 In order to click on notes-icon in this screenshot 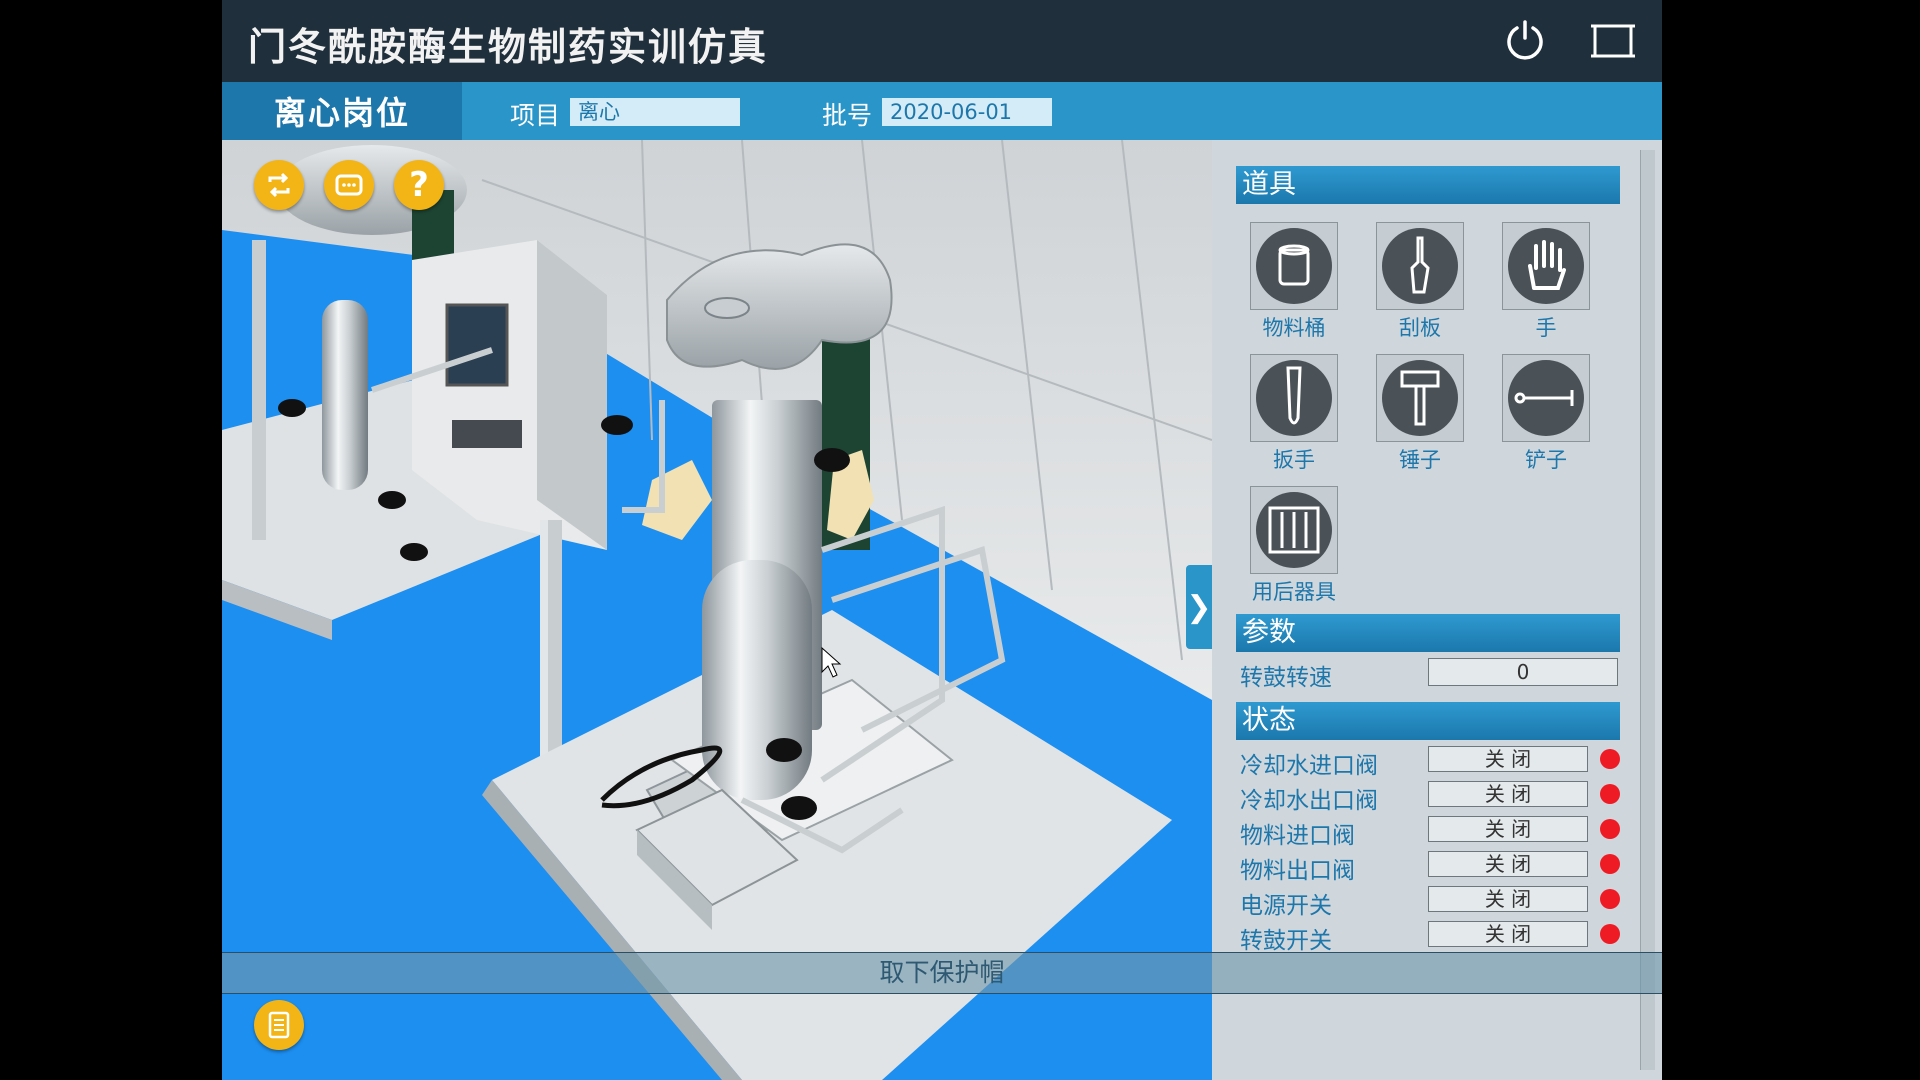, I will do `click(279, 1025)`.